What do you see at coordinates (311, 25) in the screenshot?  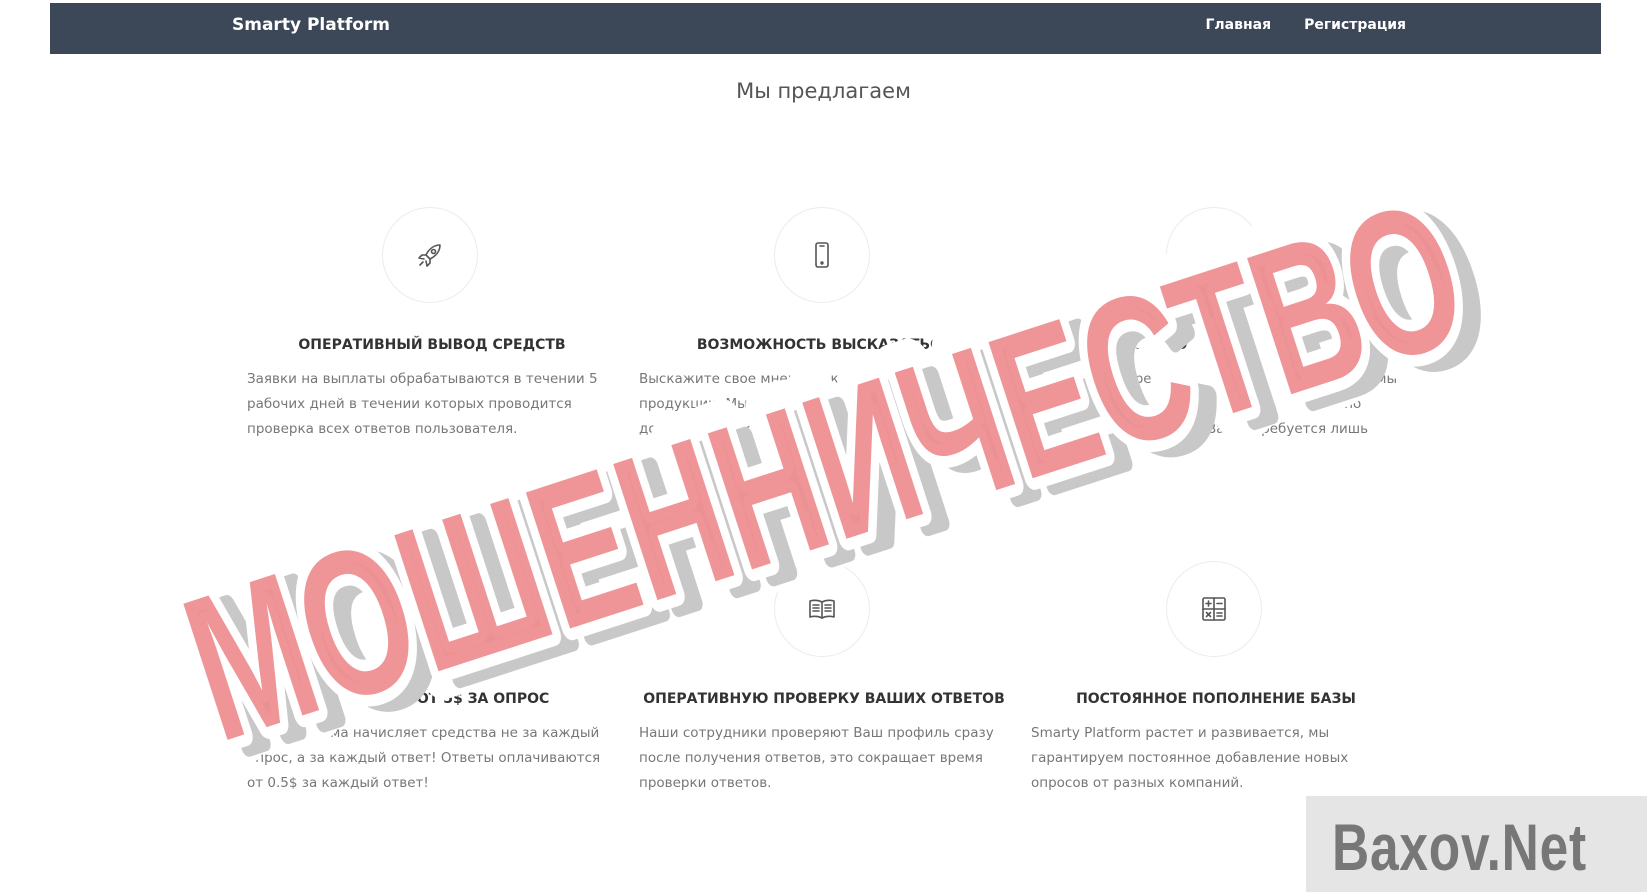 I see `brand-logo-link: Smarty Platform` at bounding box center [311, 25].